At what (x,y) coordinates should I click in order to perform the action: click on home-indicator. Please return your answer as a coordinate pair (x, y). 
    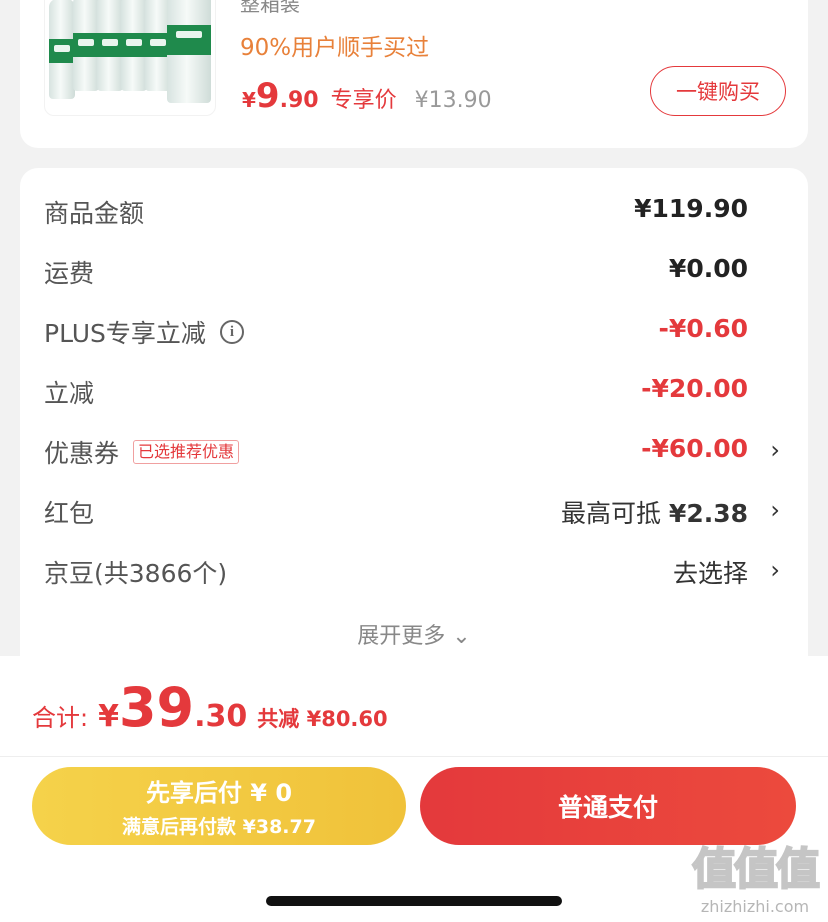
    Looking at the image, I should click on (414, 901).